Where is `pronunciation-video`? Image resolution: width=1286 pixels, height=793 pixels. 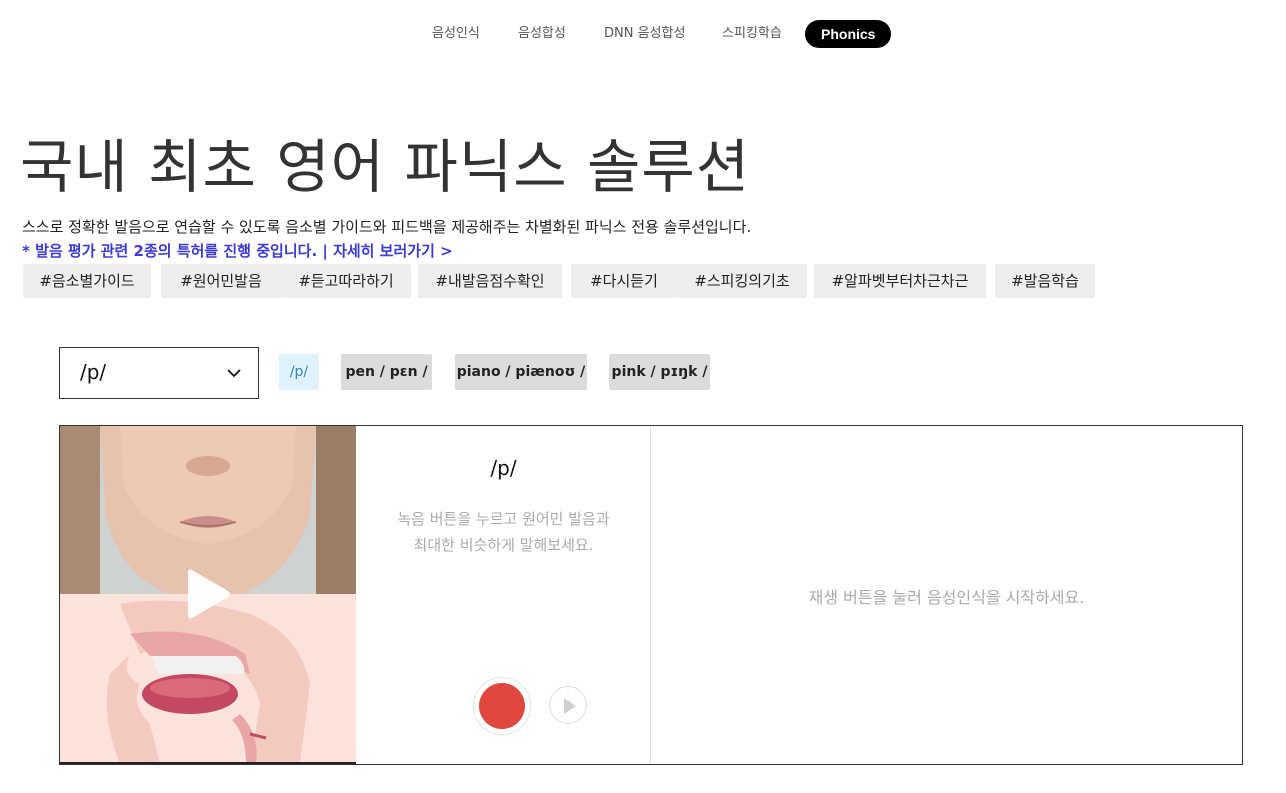 pronunciation-video is located at coordinates (208, 595).